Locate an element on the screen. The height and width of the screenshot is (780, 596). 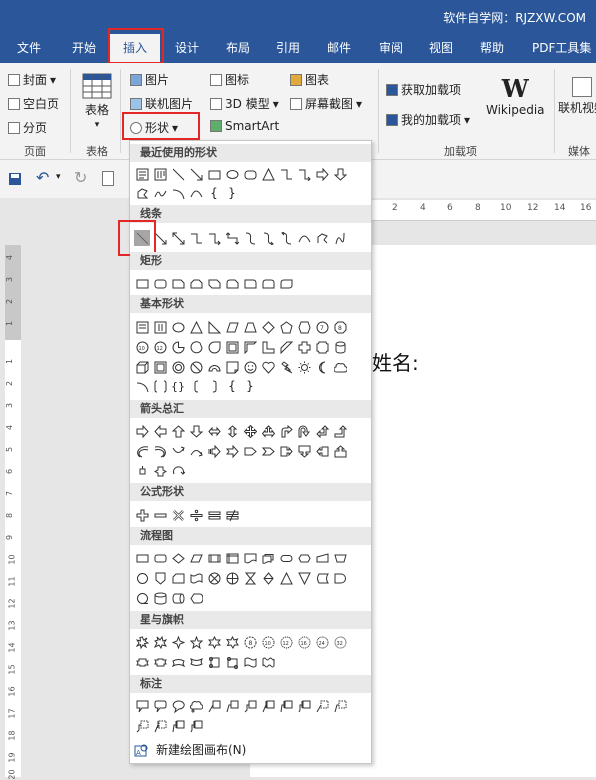
flowchart-merge-shape is located at coordinates (304, 578).